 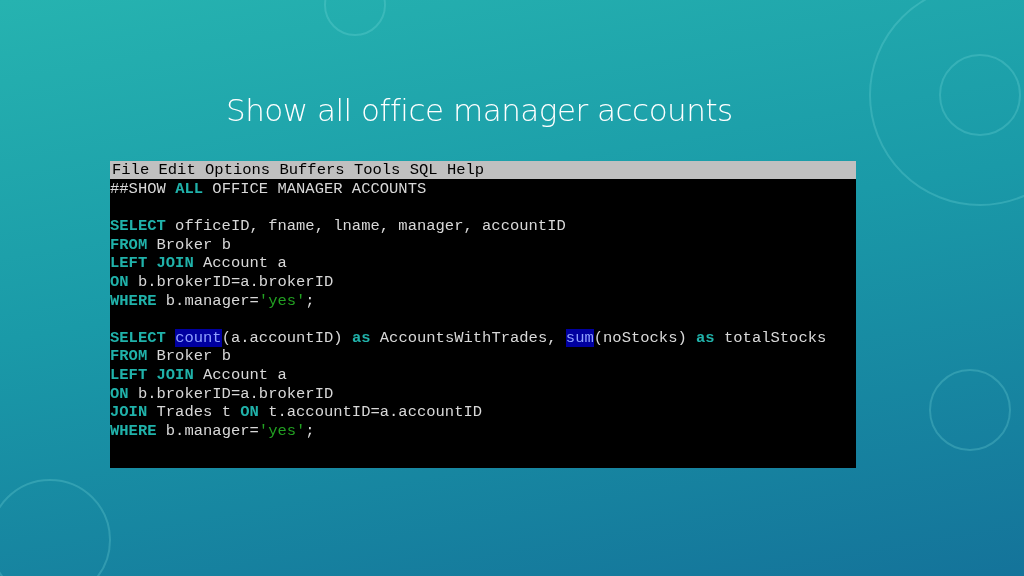 I want to click on code-line: JOIN Trades t ON t.accountID=a.accountID, so click(x=297, y=412).